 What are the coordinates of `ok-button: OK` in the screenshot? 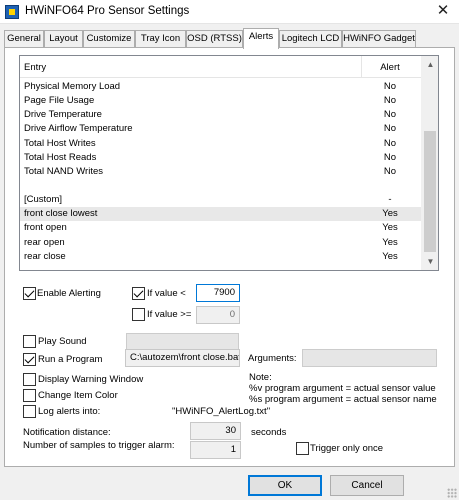 It's located at (285, 485).